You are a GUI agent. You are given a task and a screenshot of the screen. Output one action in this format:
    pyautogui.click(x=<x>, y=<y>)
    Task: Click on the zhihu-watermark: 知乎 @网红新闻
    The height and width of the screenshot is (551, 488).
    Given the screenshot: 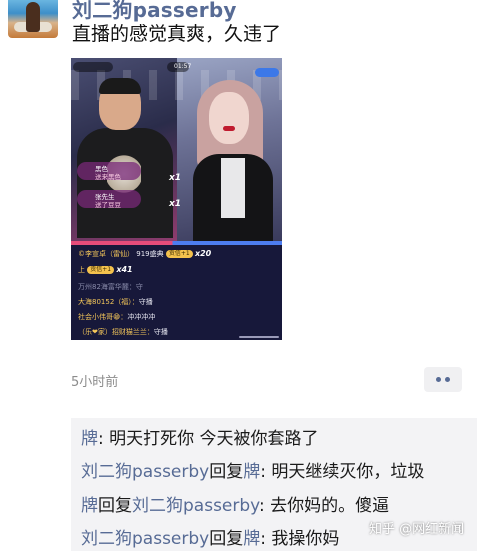 What is the action you would take?
    pyautogui.click(x=417, y=529)
    